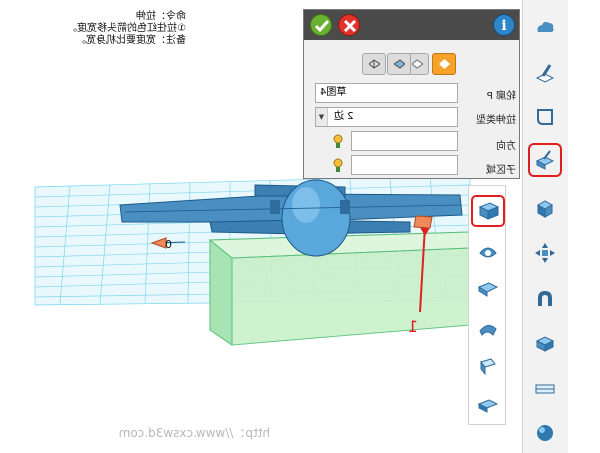 The width and height of the screenshot is (600, 453). I want to click on curve-button, so click(545, 117).